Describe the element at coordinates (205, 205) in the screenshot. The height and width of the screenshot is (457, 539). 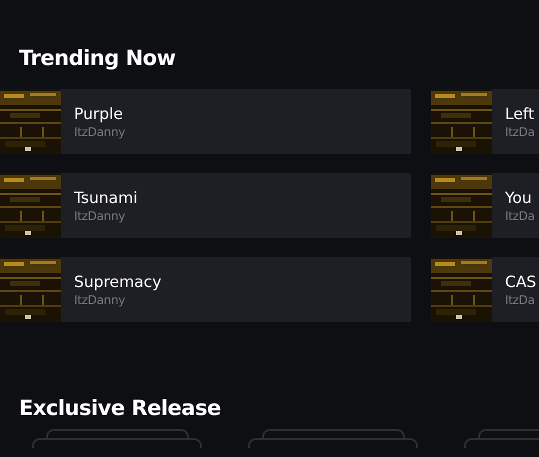
I see `track-card: Tsunami ItzDanny` at that location.